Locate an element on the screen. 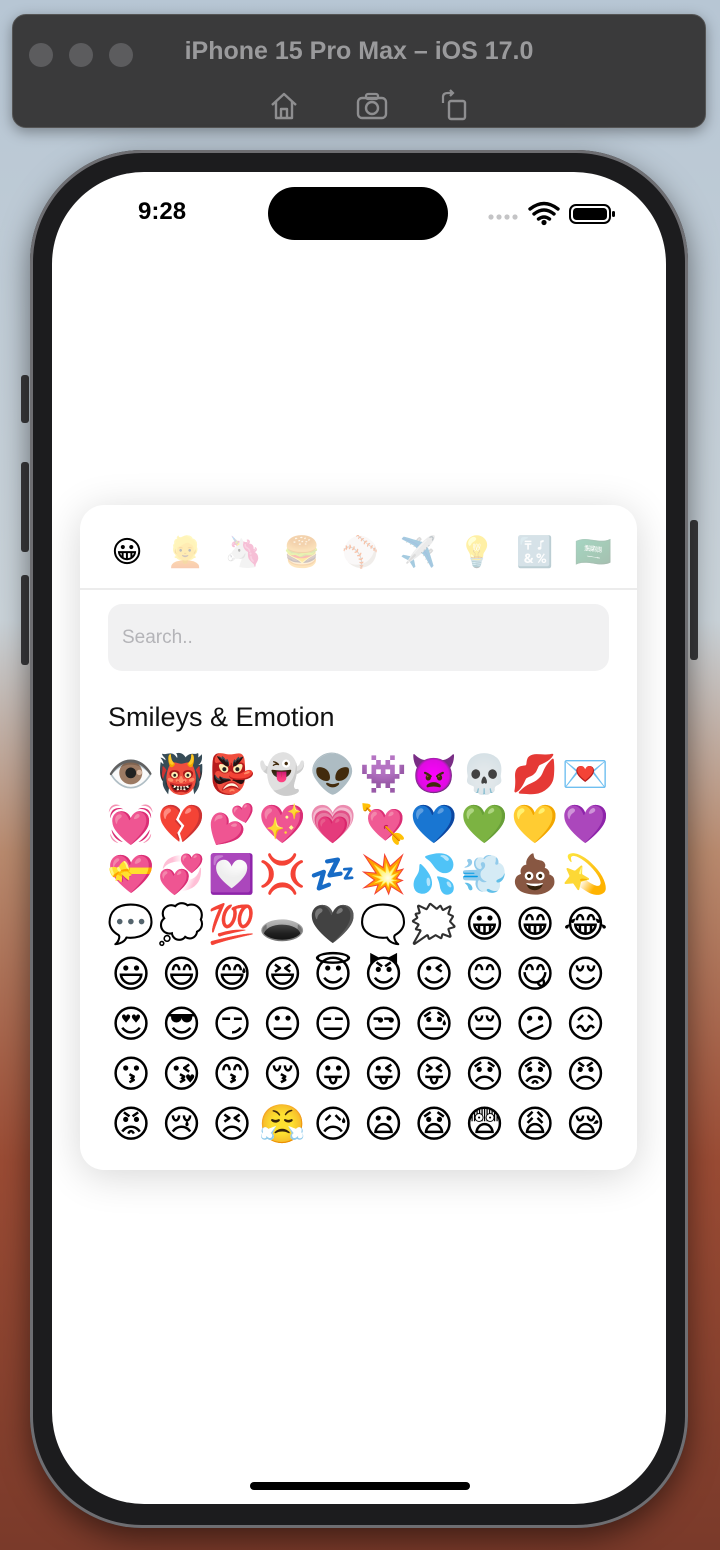 The width and height of the screenshot is (720, 1550). emoji-cell: 😦 is located at coordinates (384, 1124).